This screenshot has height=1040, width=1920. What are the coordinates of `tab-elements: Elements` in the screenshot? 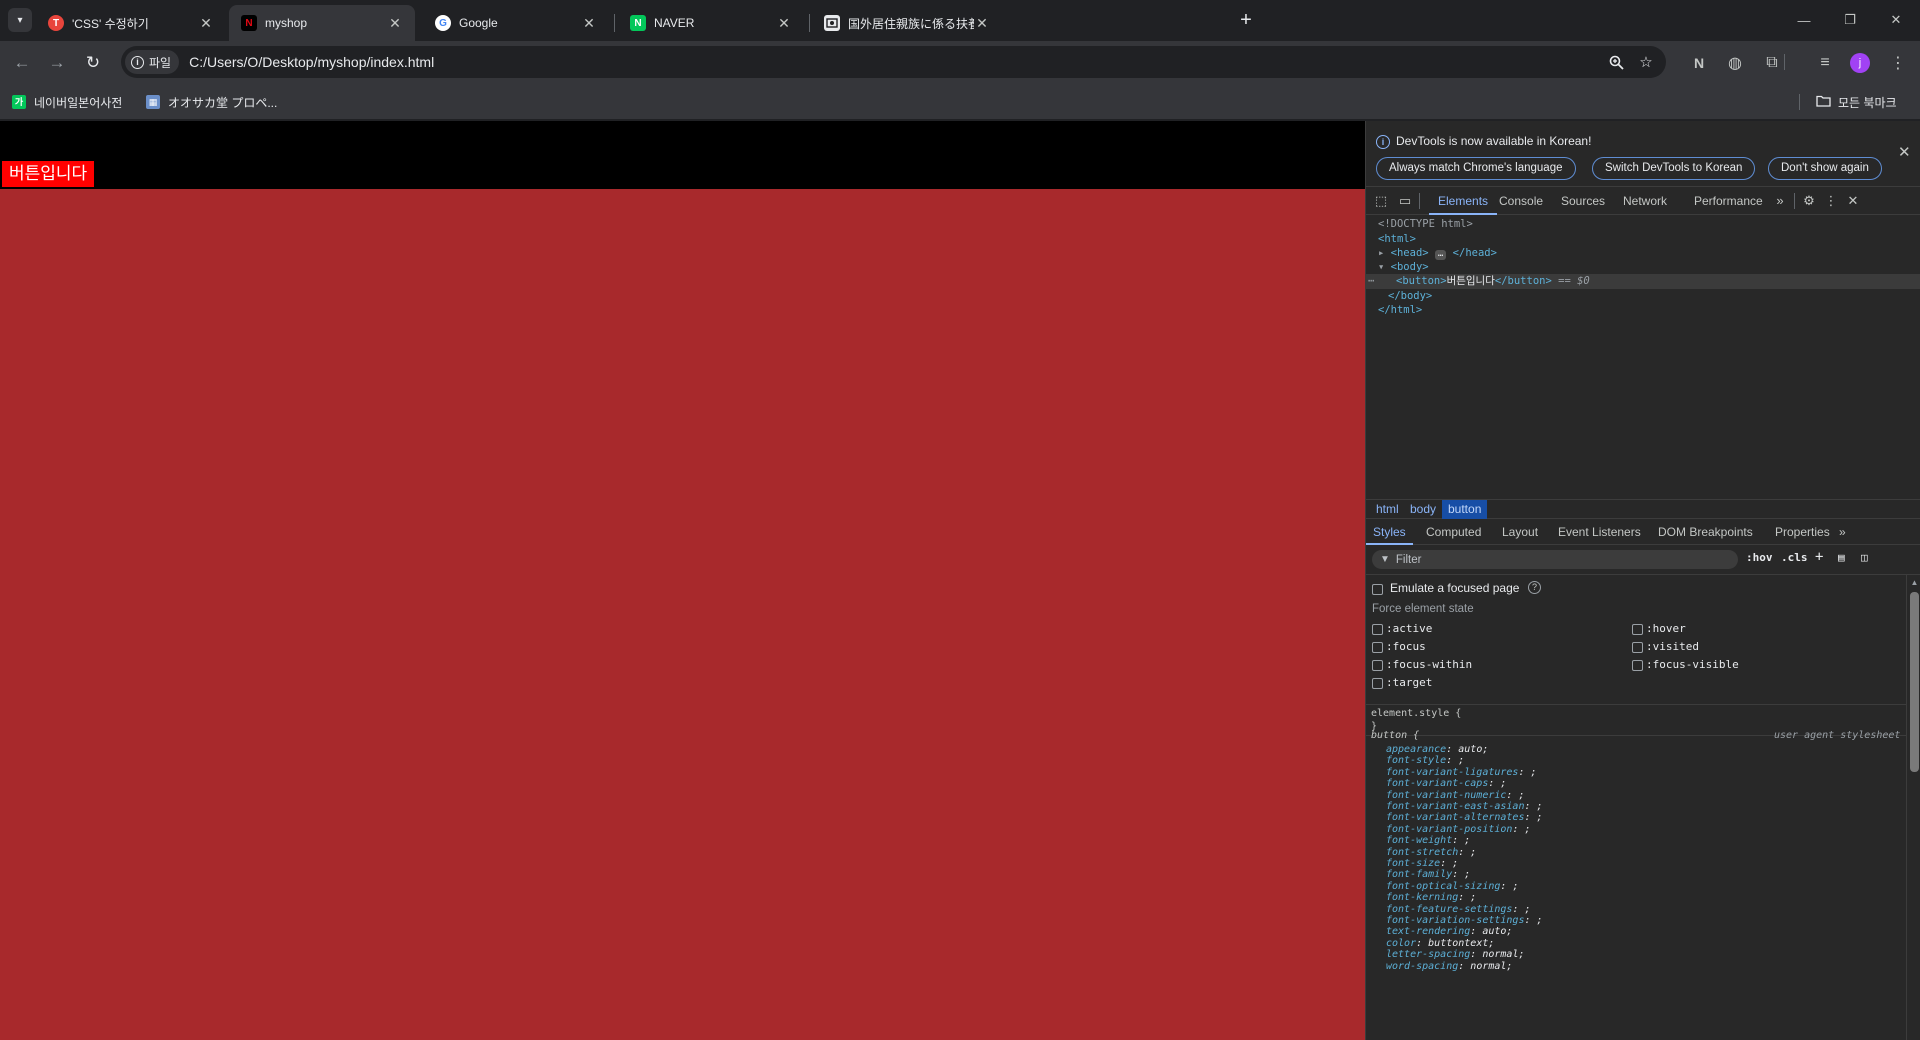 It's located at (1463, 201).